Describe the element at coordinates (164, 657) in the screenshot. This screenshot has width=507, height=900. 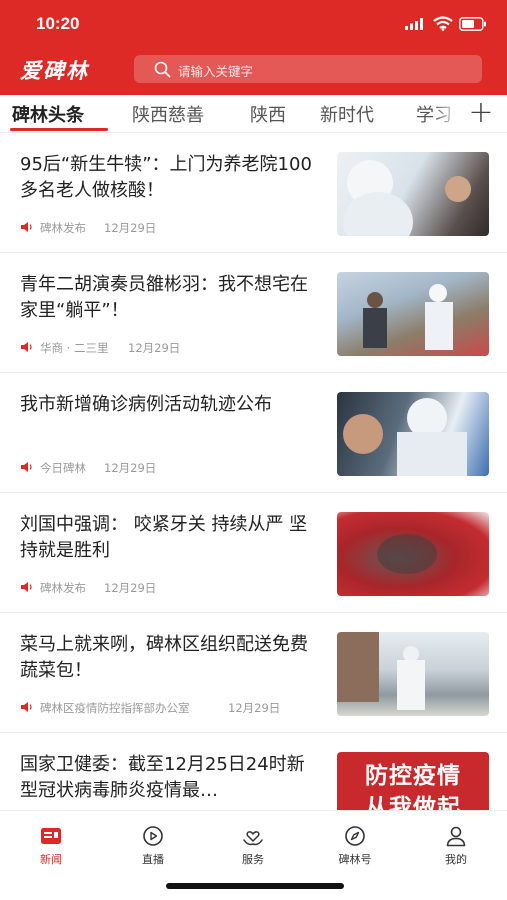
I see `news-title: 菜马上就来咧，碑林区组织配送免费蔬菜包！` at that location.